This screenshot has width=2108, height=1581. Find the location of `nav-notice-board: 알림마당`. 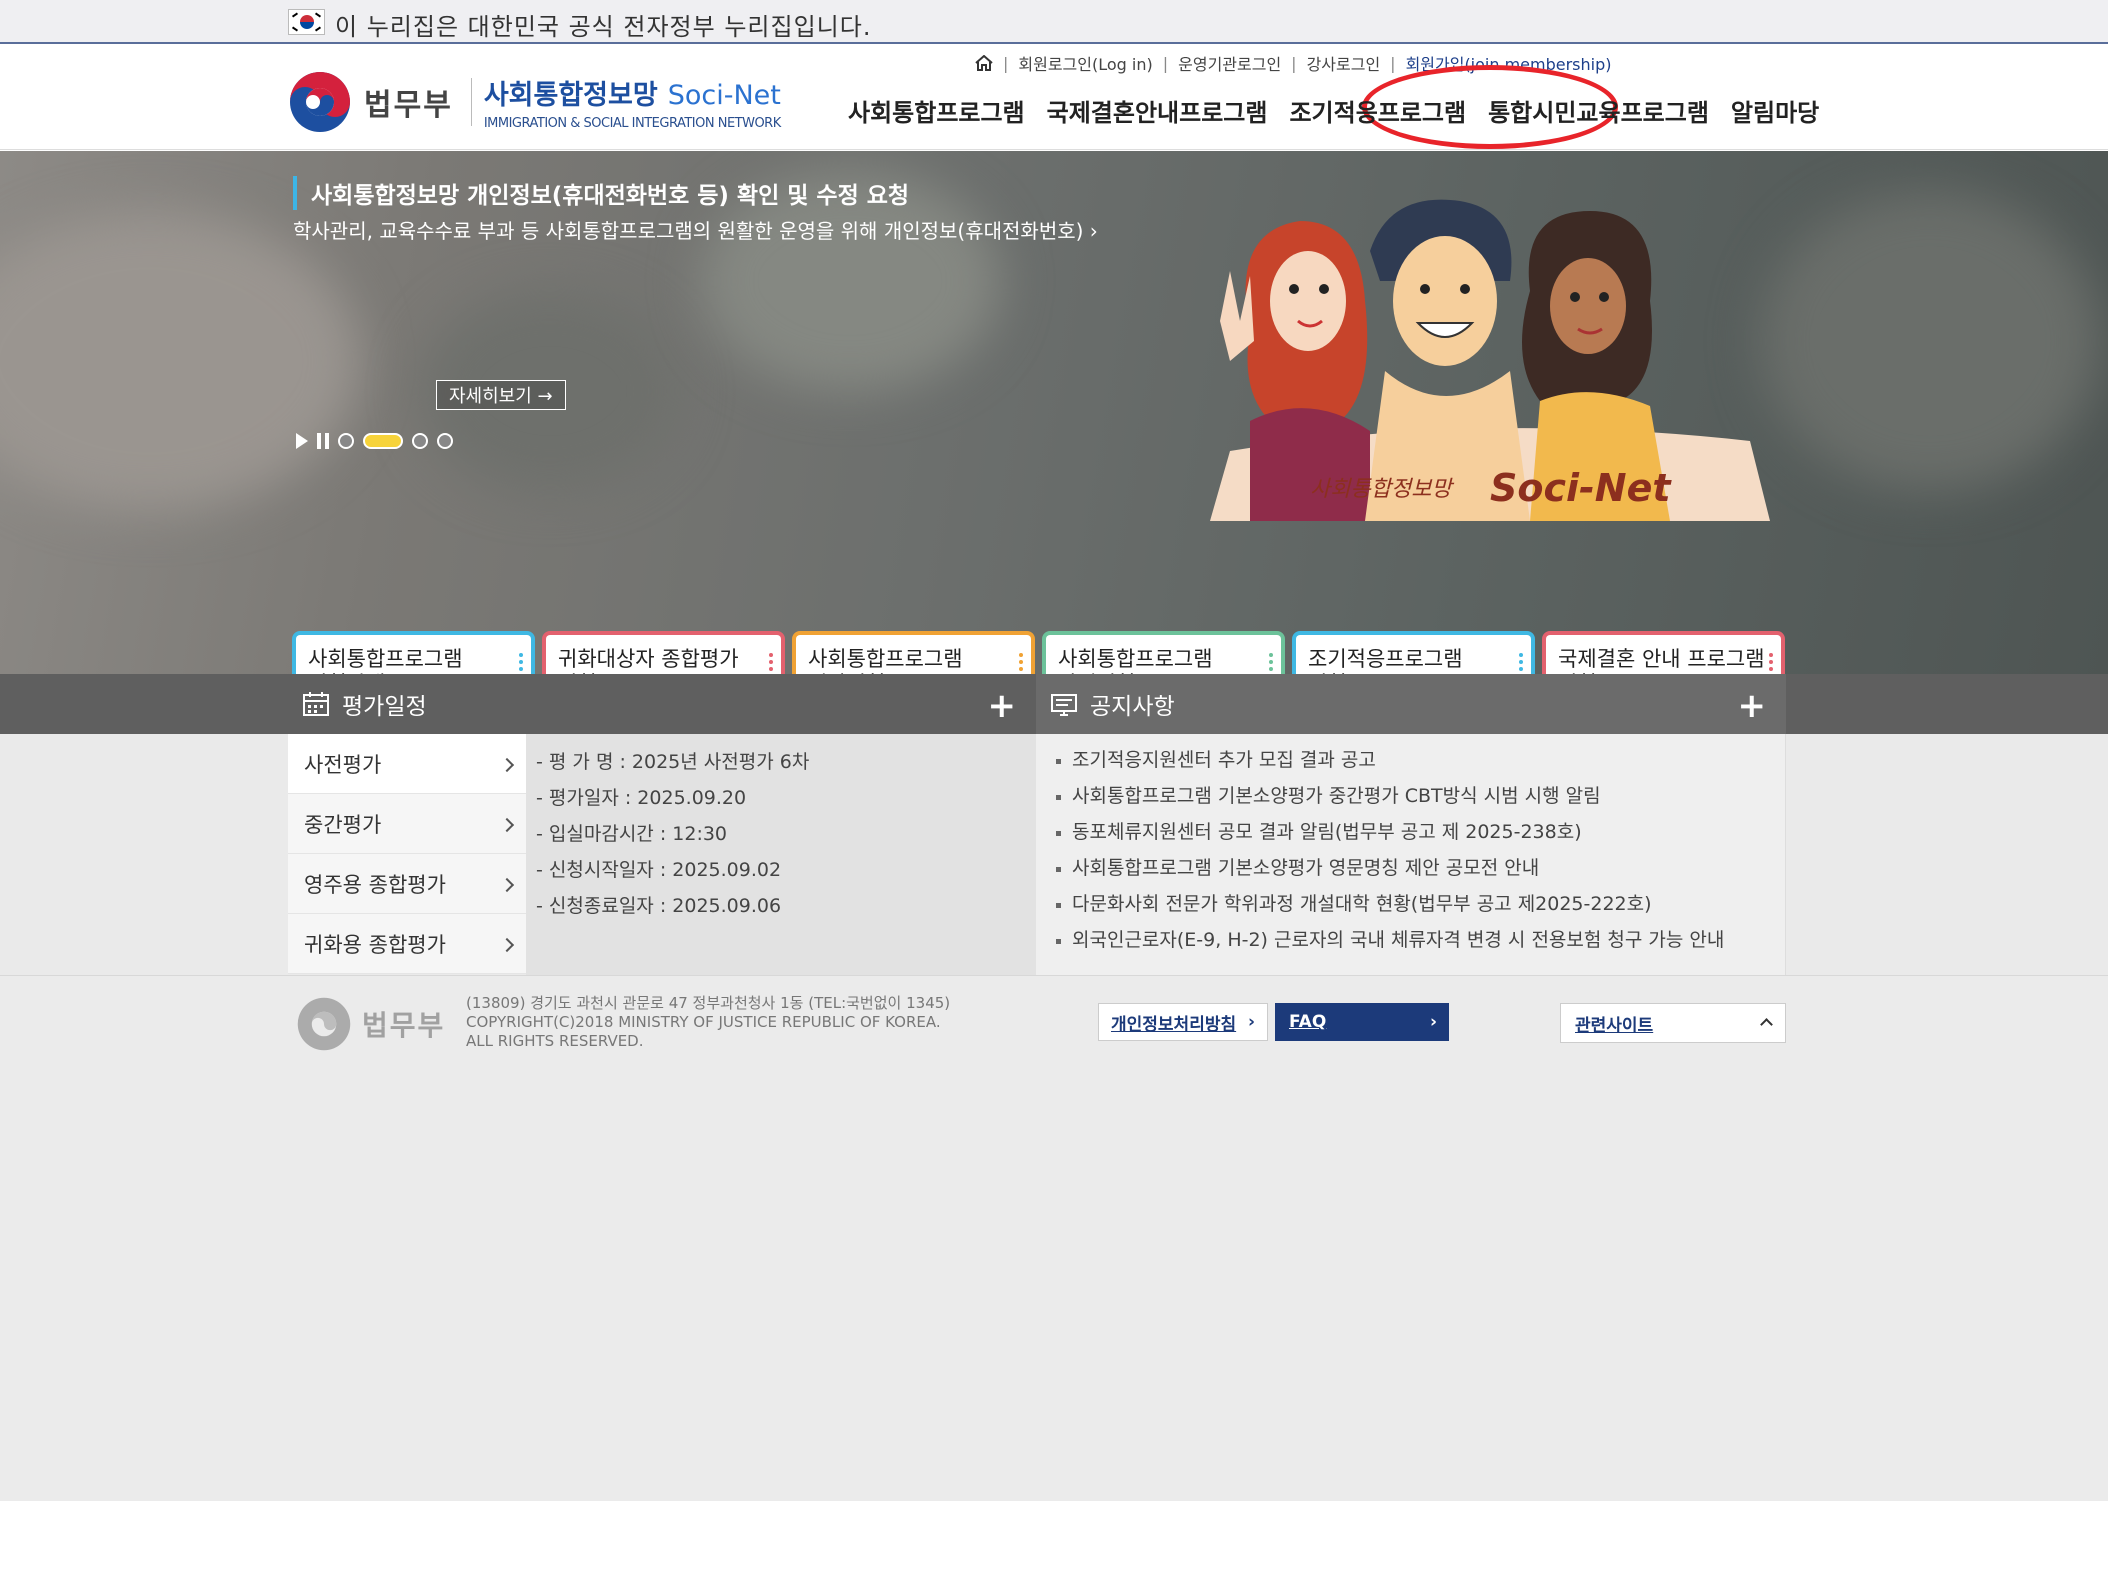

nav-notice-board: 알림마당 is located at coordinates (1775, 110).